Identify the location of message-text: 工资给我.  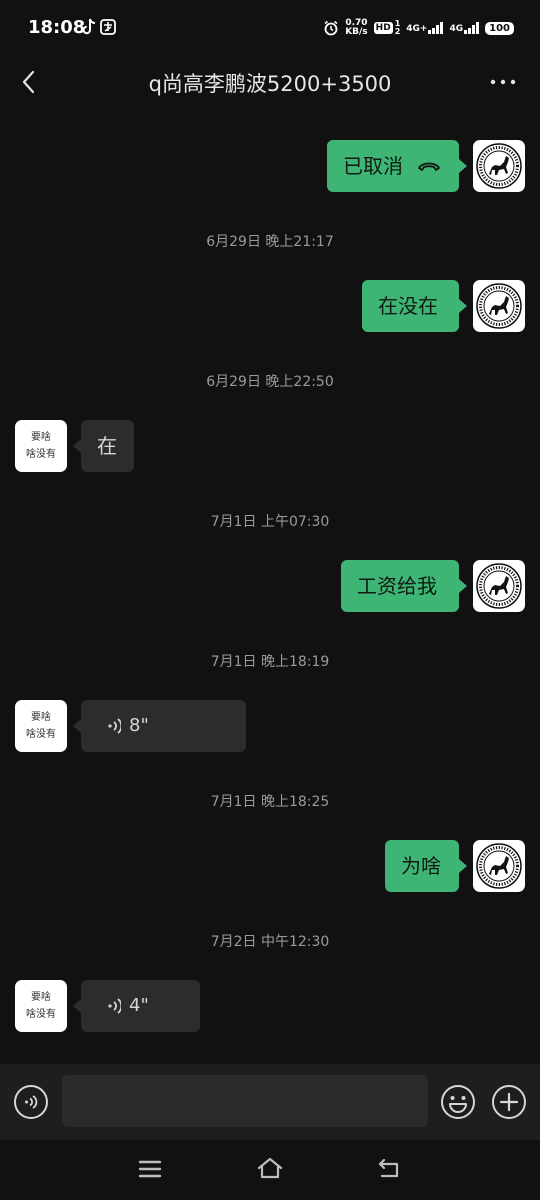
(397, 586).